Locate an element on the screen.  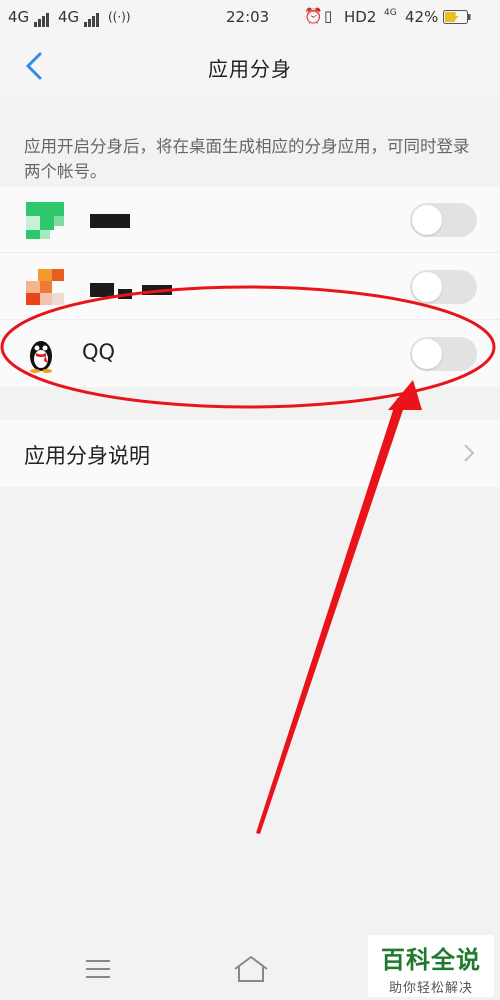
app-row-weibo is located at coordinates (250, 286).